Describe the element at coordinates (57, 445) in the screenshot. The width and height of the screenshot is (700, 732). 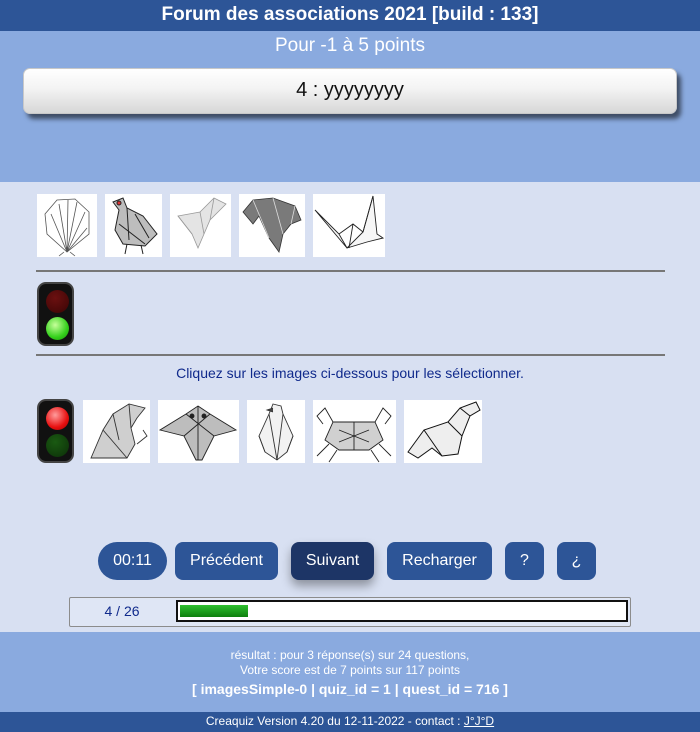
I see `green-lamp-off` at that location.